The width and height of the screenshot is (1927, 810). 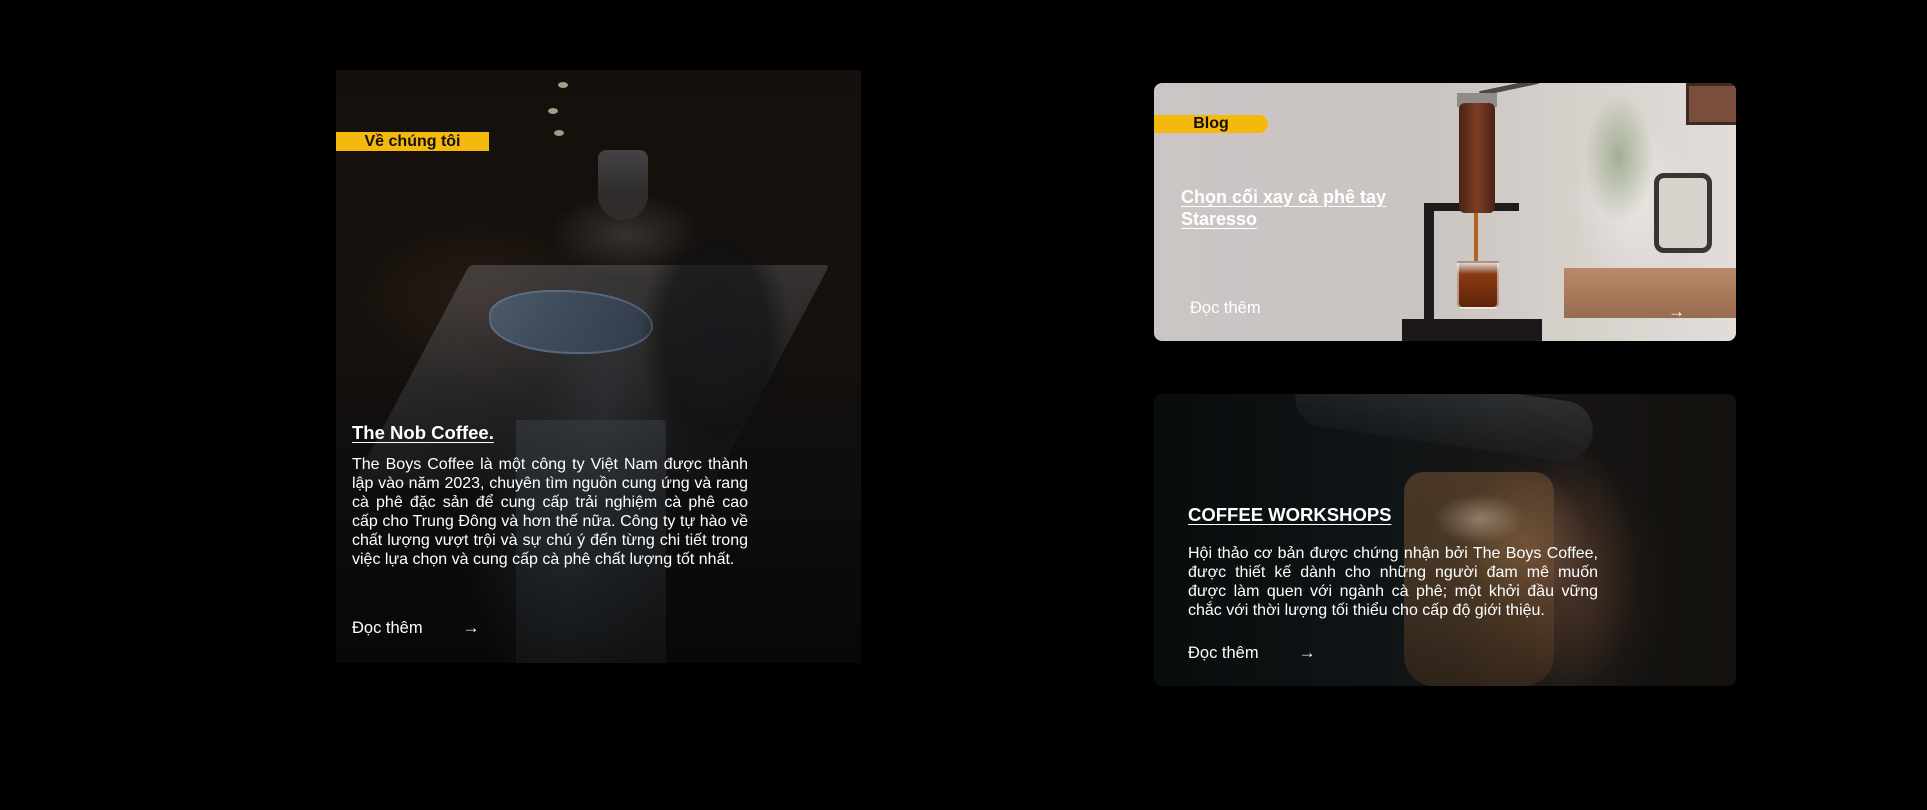 I want to click on blog-post-title: Chọn cối xay cà phê tay Staresso, so click(x=1296, y=208).